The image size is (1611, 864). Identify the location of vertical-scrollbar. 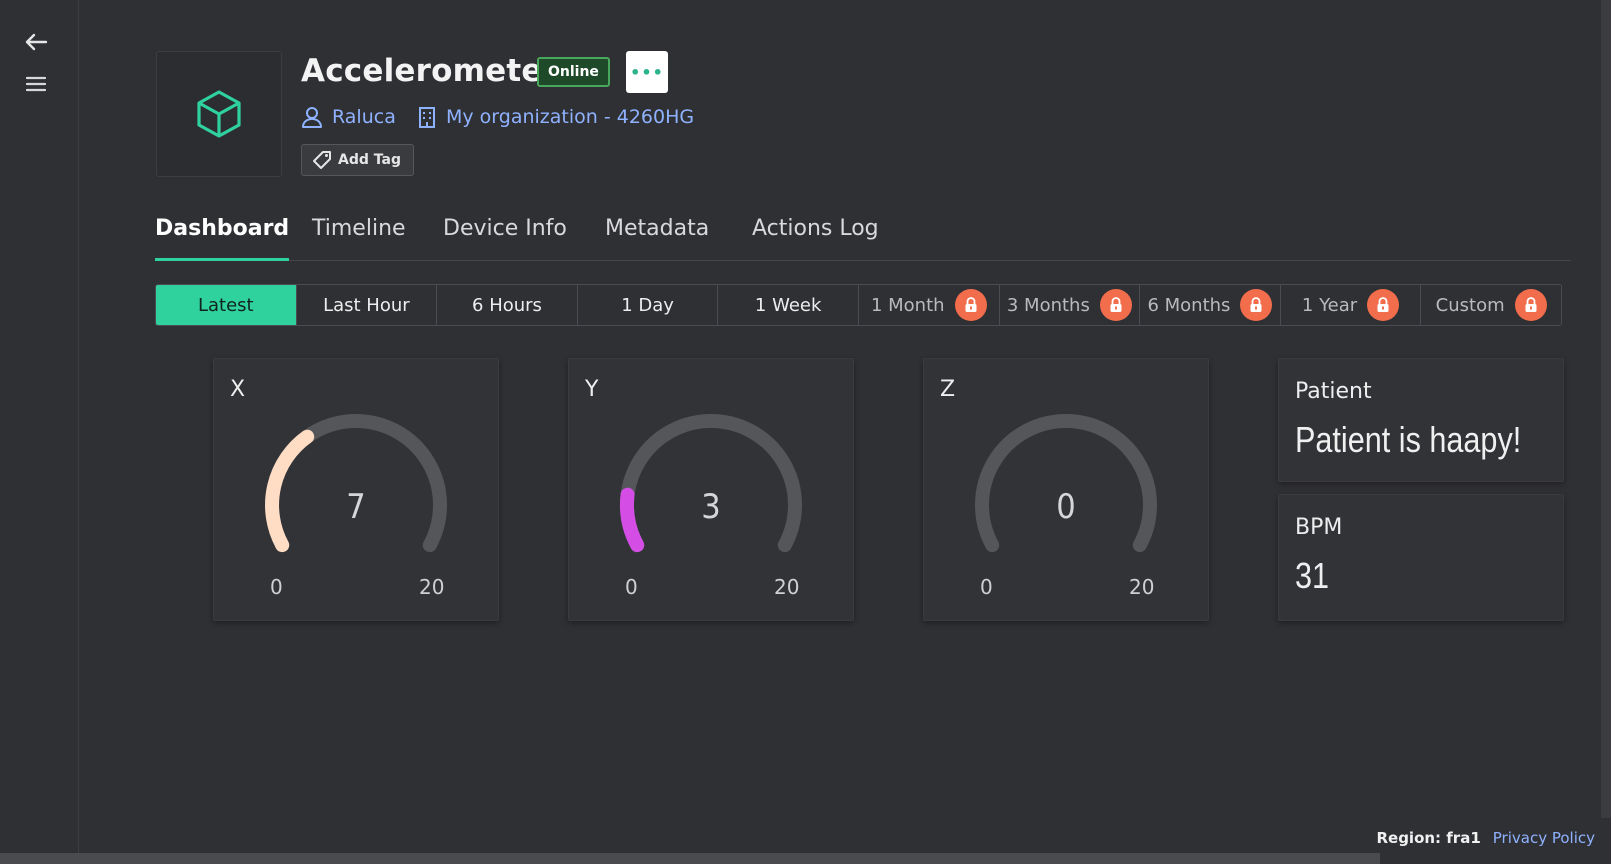
(1606, 409).